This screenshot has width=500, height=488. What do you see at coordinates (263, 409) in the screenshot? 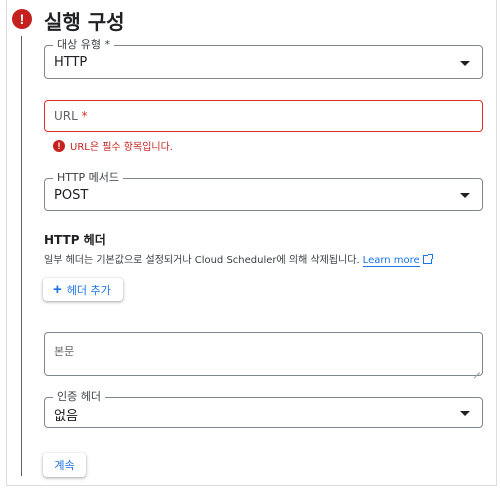
I see `auth-header-select: 인증 헤더 없음` at bounding box center [263, 409].